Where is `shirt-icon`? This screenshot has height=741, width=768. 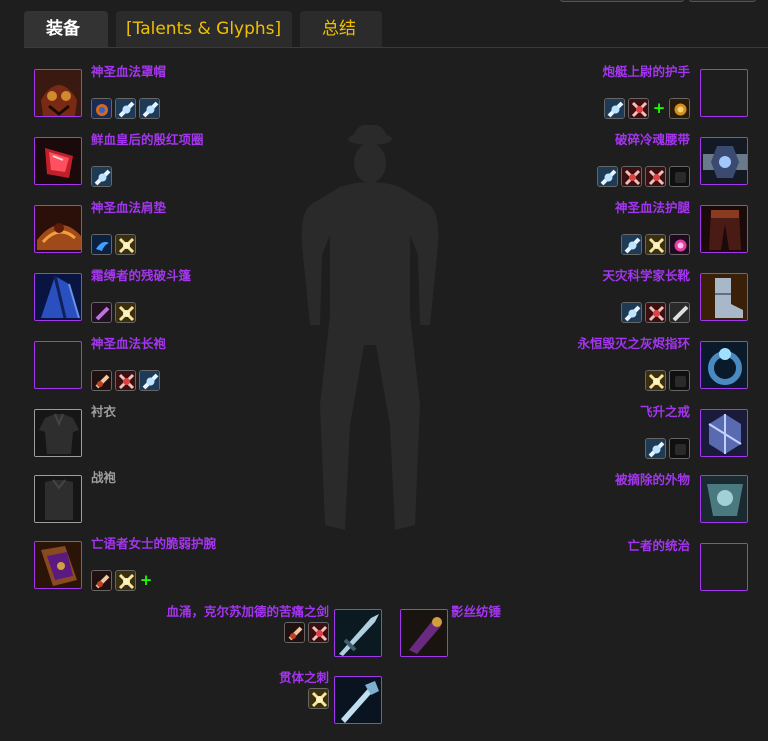 shirt-icon is located at coordinates (58, 433).